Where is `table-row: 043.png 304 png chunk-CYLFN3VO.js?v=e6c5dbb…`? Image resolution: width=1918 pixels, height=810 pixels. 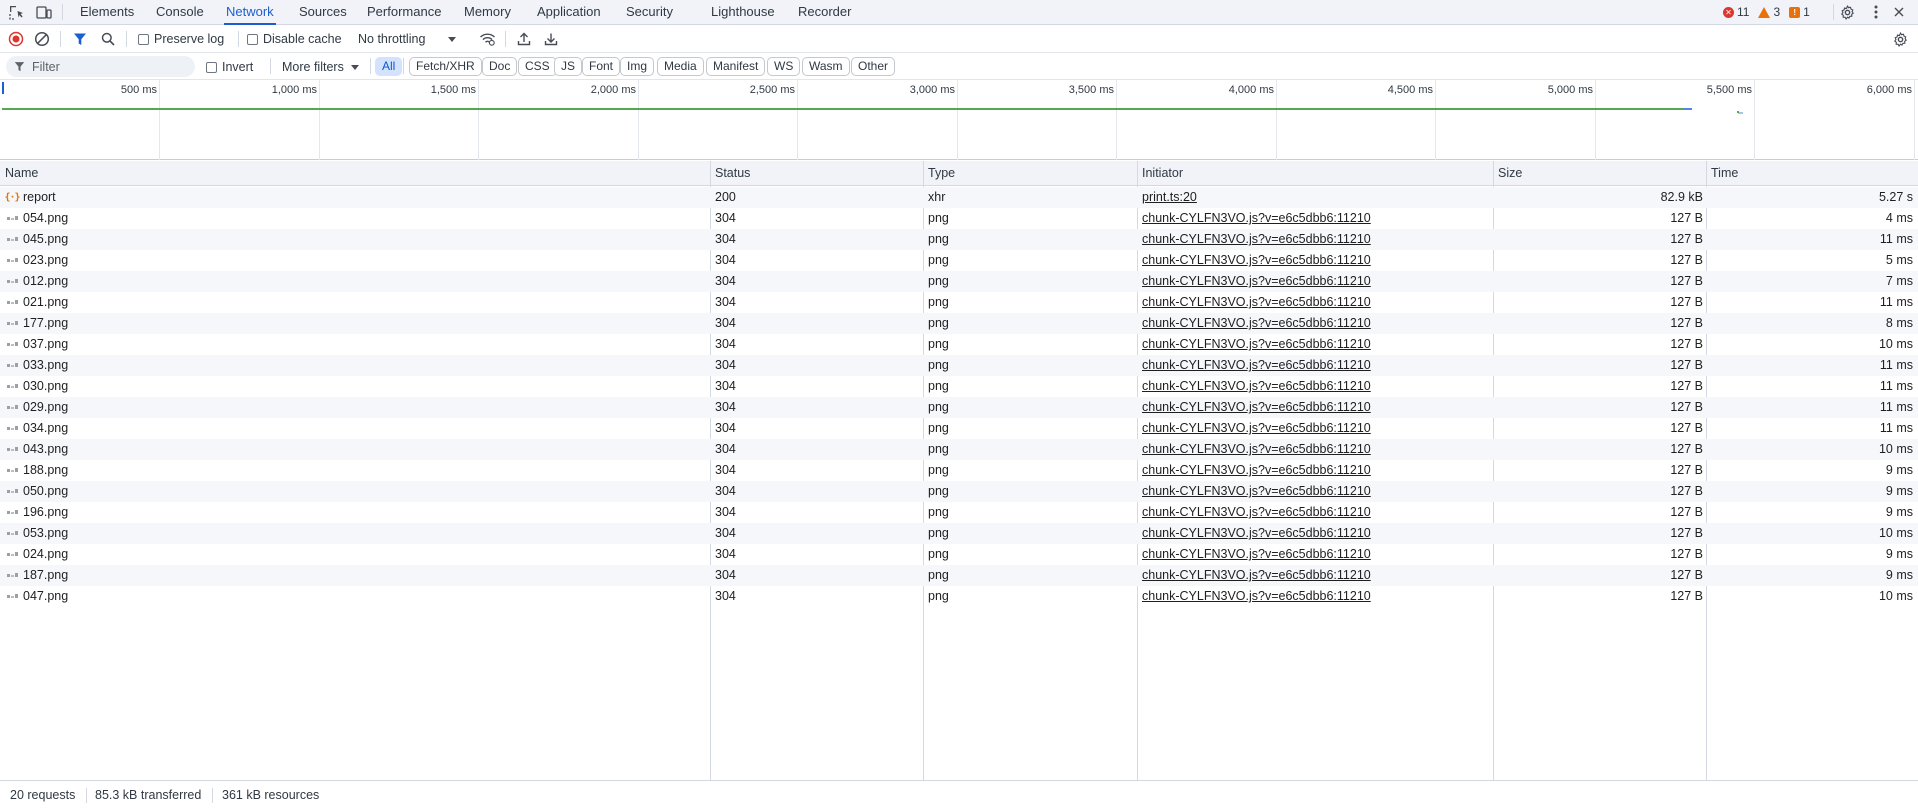
table-row: 043.png 304 png chunk-CYLFN3VO.js?v=e6c5dbb… is located at coordinates (959, 449).